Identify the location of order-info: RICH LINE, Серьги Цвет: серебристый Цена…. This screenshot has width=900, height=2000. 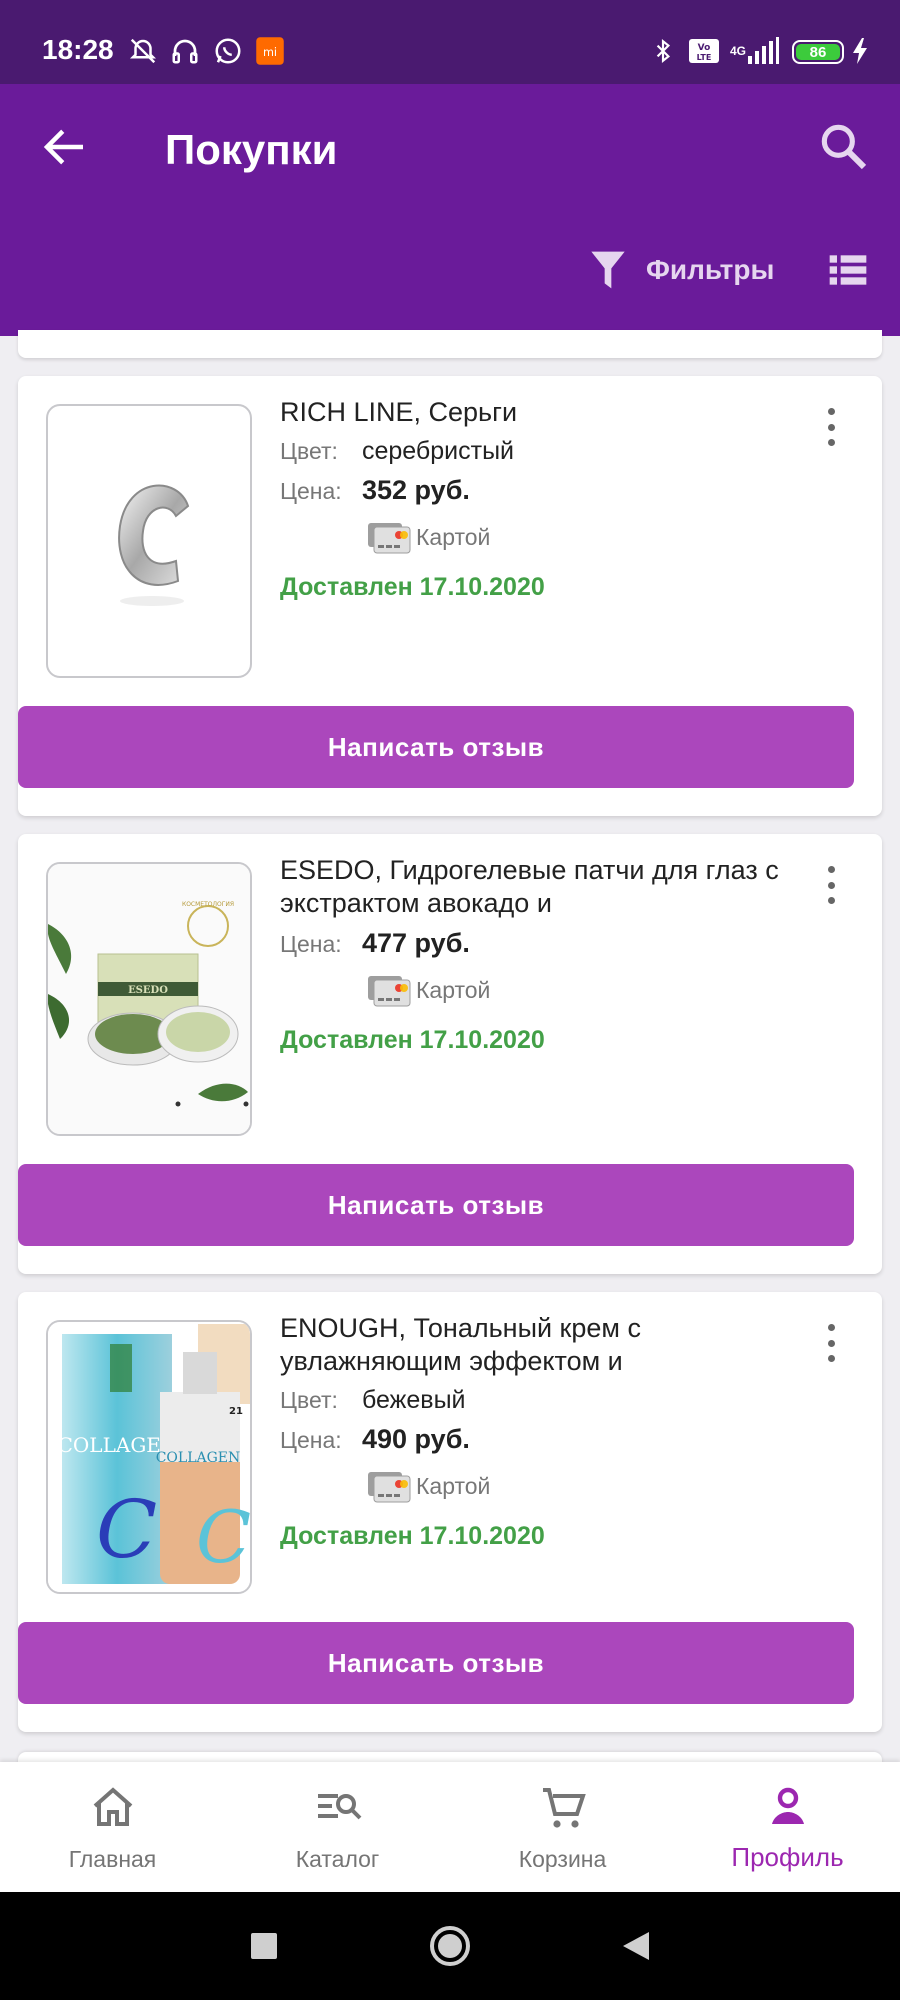
(530, 499).